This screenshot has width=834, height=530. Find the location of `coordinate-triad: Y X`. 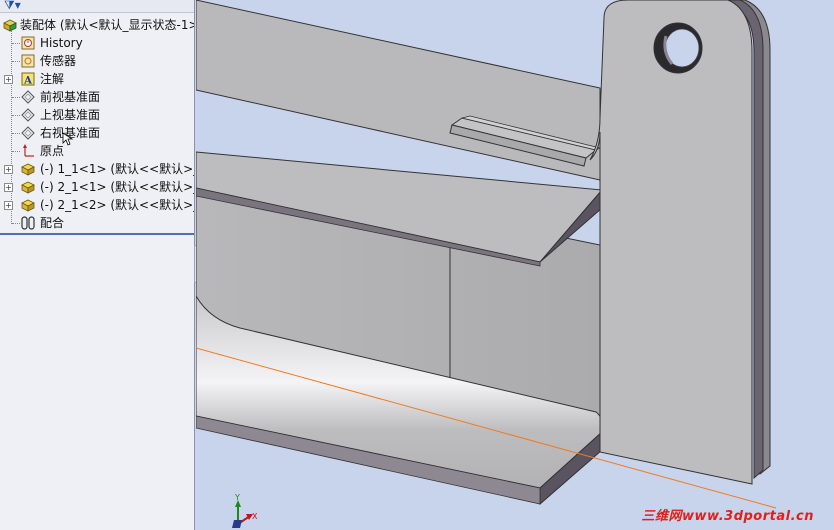

coordinate-triad: Y X is located at coordinates (245, 510).